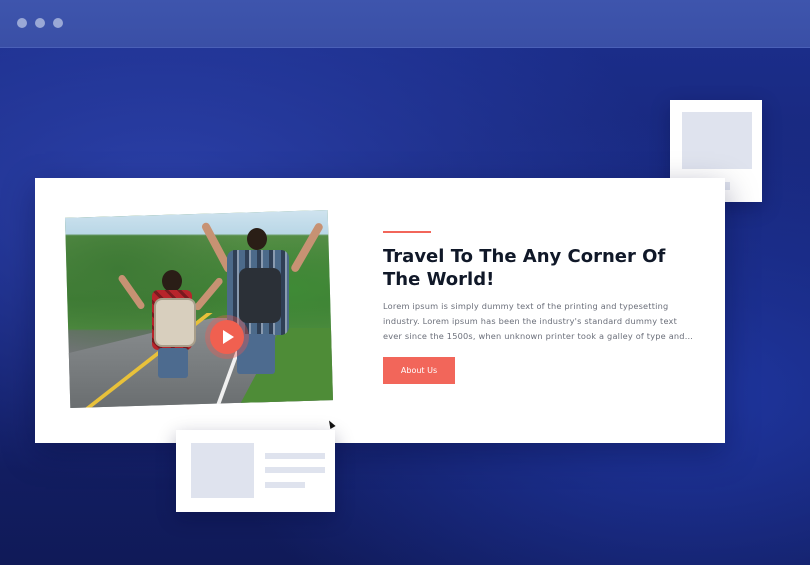 The height and width of the screenshot is (565, 810). Describe the element at coordinates (405, 24) in the screenshot. I see `browser-titlebar` at that location.